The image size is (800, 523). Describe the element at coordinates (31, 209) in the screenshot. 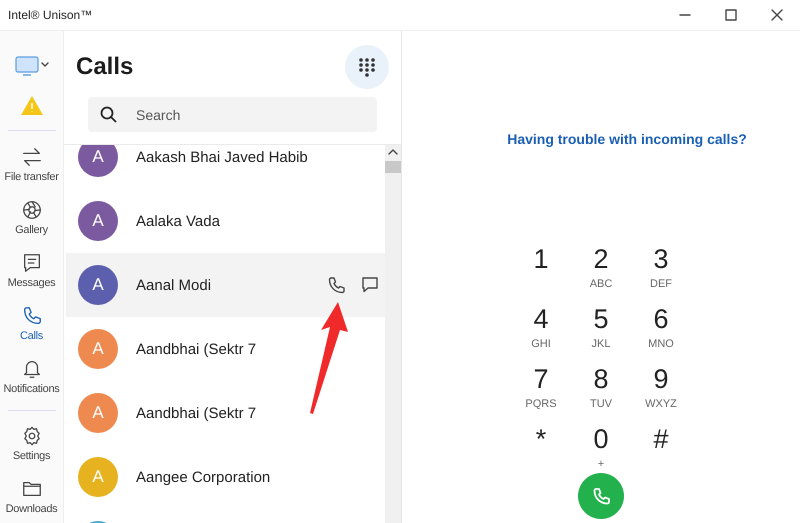

I see `aperture-icon` at that location.